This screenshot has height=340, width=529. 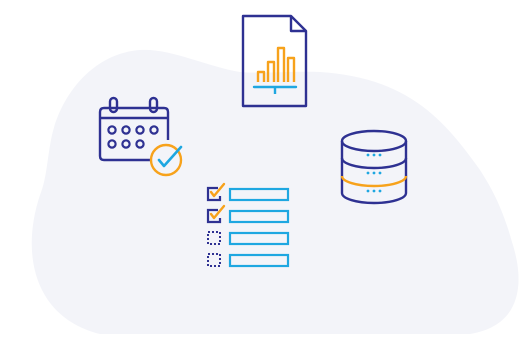 What do you see at coordinates (166, 160) in the screenshot?
I see `check-badge` at bounding box center [166, 160].